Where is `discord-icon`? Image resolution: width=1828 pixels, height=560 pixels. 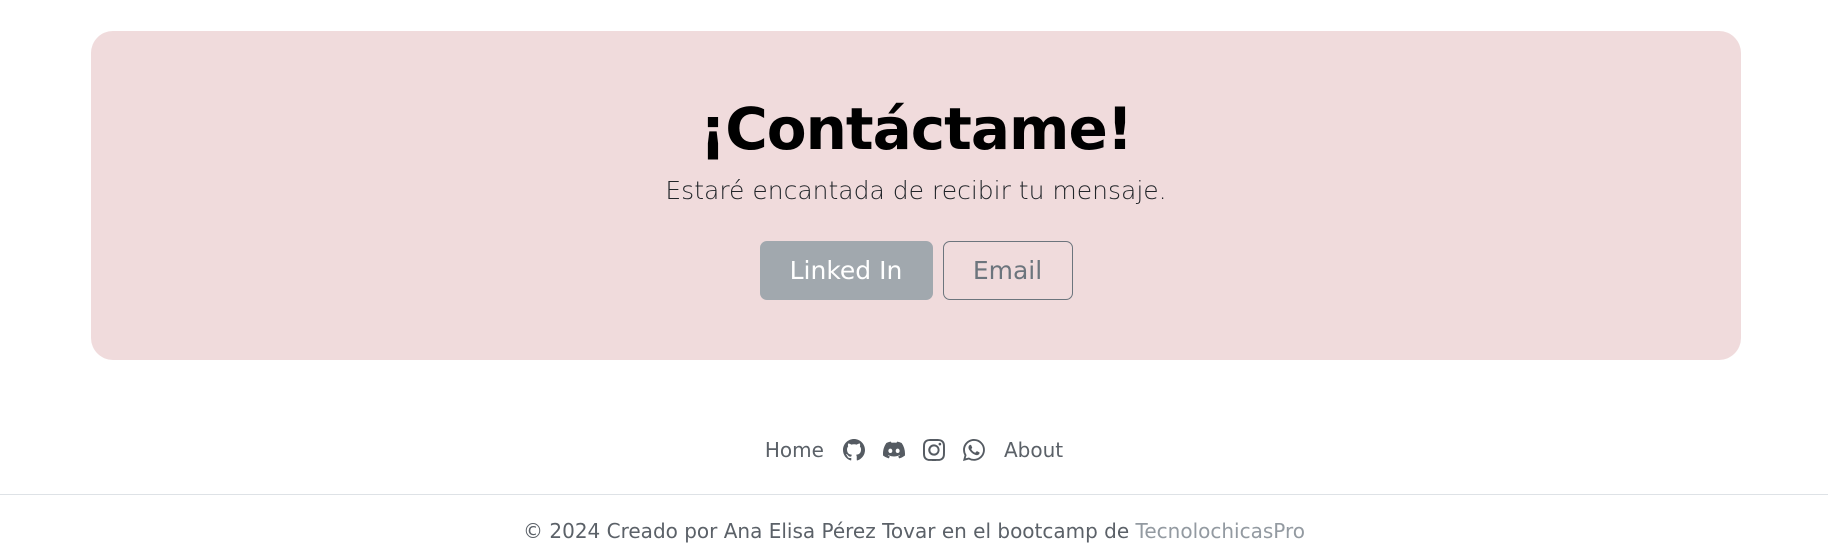 discord-icon is located at coordinates (894, 450).